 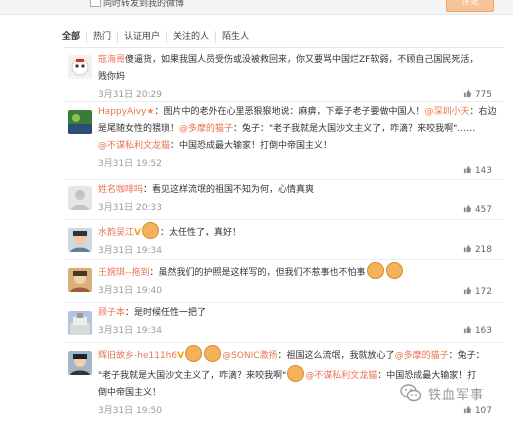 I want to click on like-count: 143, so click(x=483, y=171).